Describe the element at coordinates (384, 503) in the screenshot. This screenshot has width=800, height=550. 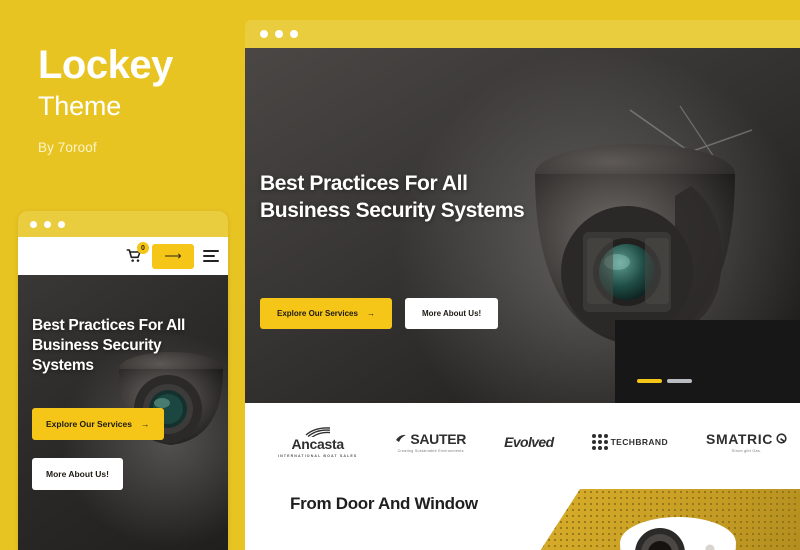
I see `feature-heading: From Door And Window` at that location.